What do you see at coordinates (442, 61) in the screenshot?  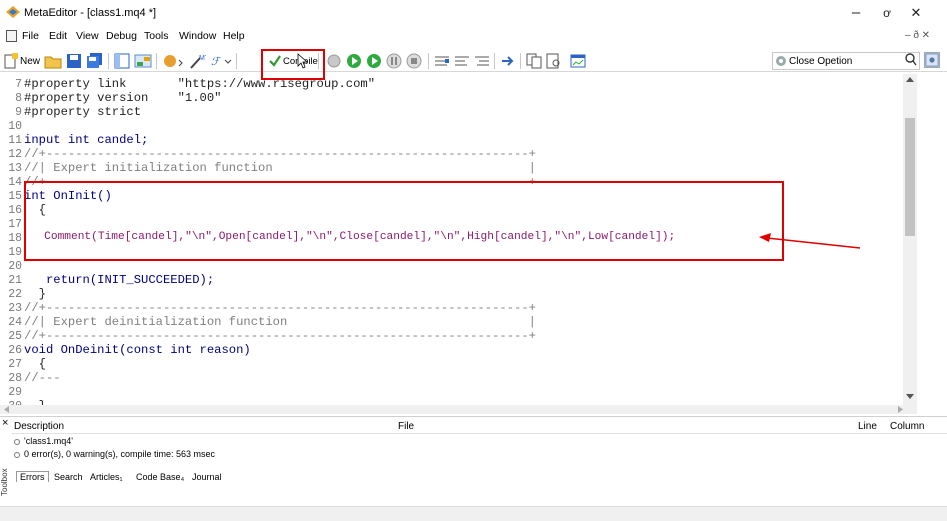 I see `toggle-bookmark-icon` at bounding box center [442, 61].